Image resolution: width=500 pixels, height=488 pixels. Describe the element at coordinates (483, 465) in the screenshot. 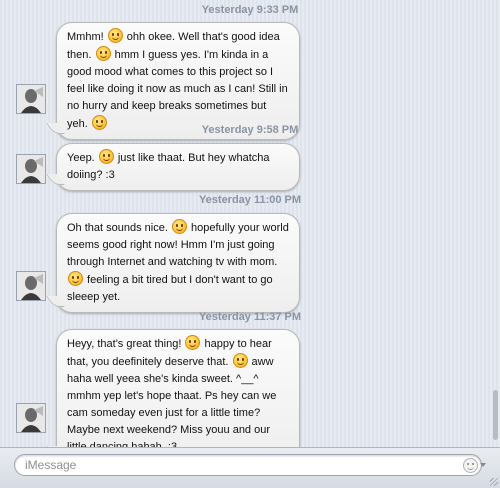

I see `chevron-down-icon` at that location.